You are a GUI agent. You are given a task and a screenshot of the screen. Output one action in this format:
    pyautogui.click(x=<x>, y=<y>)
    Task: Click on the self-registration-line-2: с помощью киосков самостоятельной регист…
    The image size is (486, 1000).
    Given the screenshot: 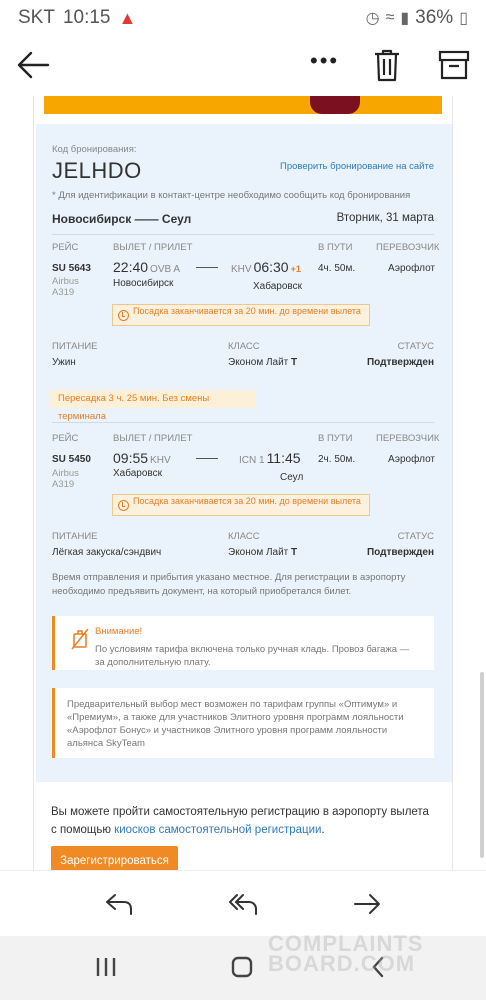 What is the action you would take?
    pyautogui.click(x=241, y=830)
    